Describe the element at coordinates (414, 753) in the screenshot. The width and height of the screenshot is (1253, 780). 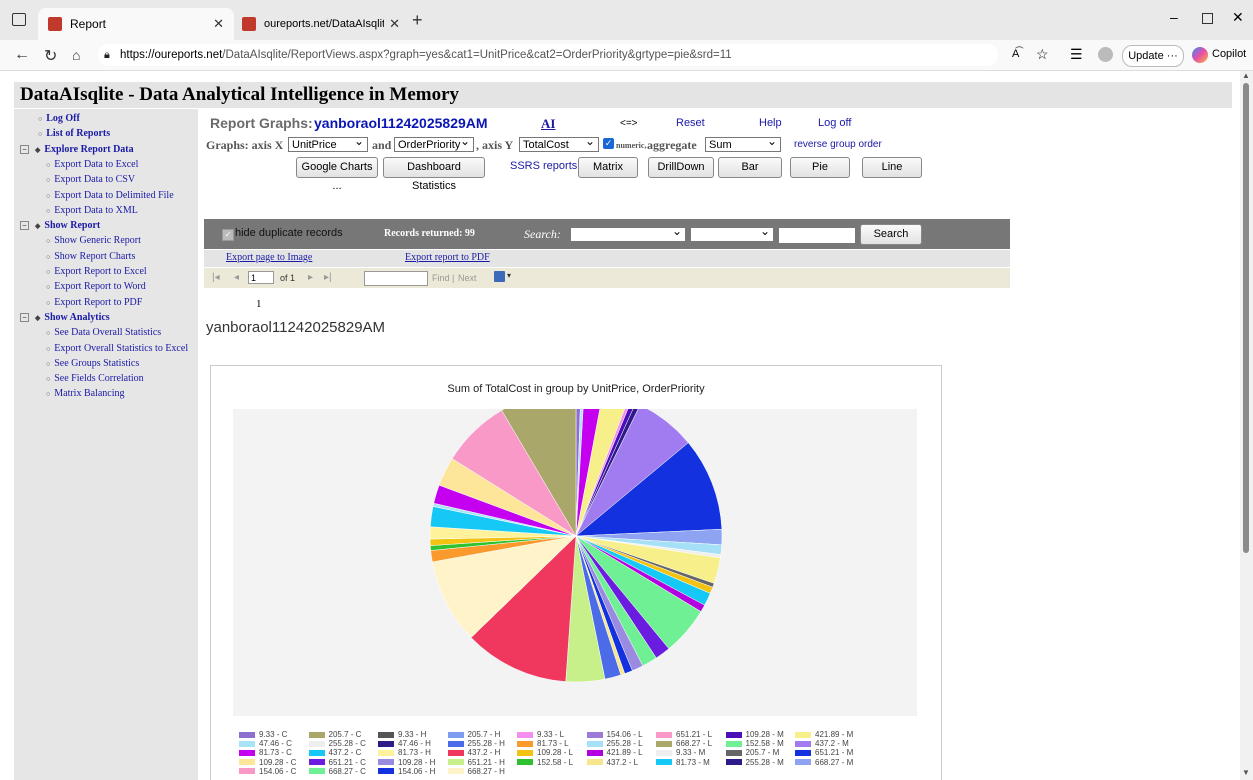
I see `legend-label: 81.73 - H` at that location.